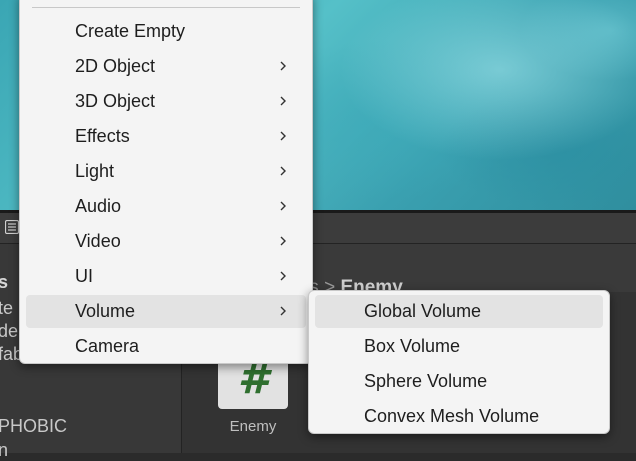 The width and height of the screenshot is (636, 461). I want to click on menu-item-label: Effects, so click(102, 136).